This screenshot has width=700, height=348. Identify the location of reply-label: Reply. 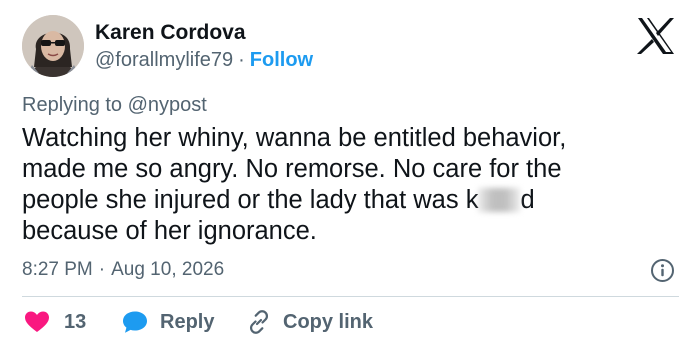
(187, 321).